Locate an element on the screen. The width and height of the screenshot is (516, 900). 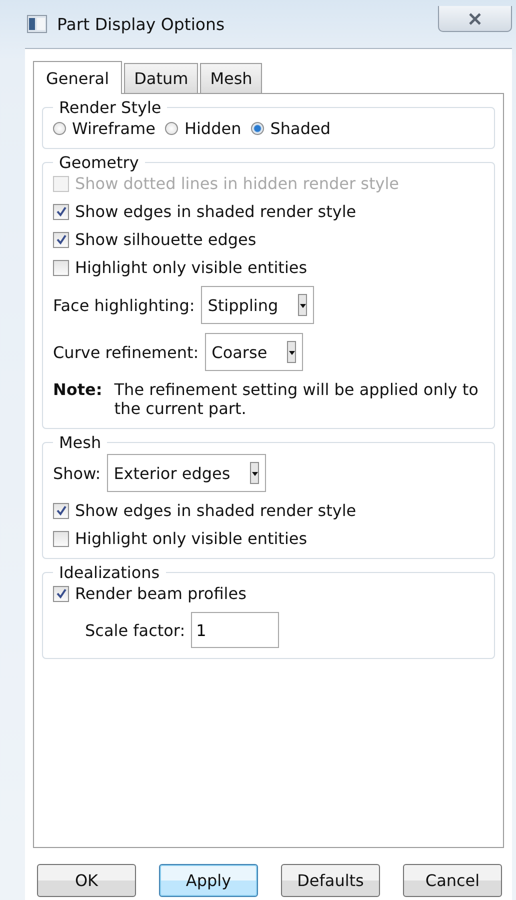
dropdown-label: Curve refinement: is located at coordinates (126, 352).